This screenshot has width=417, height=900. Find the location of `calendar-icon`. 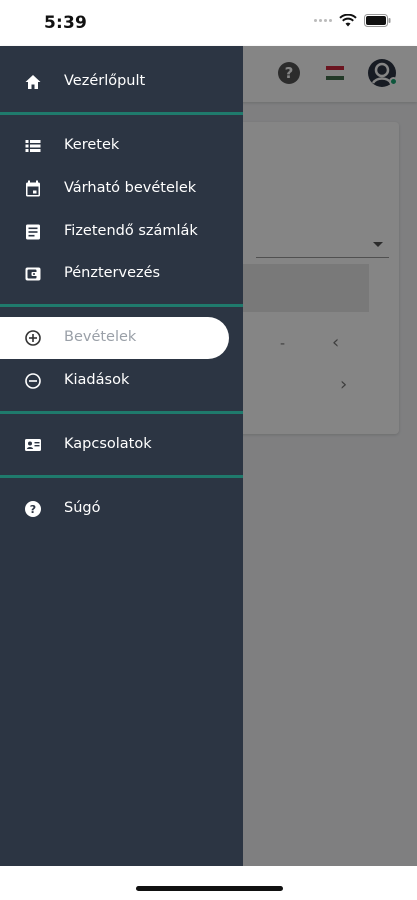

calendar-icon is located at coordinates (33, 188).